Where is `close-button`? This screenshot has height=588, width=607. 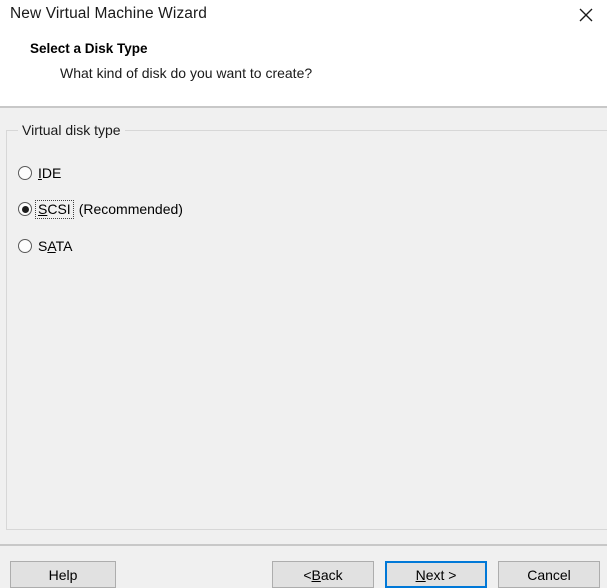 close-button is located at coordinates (586, 15).